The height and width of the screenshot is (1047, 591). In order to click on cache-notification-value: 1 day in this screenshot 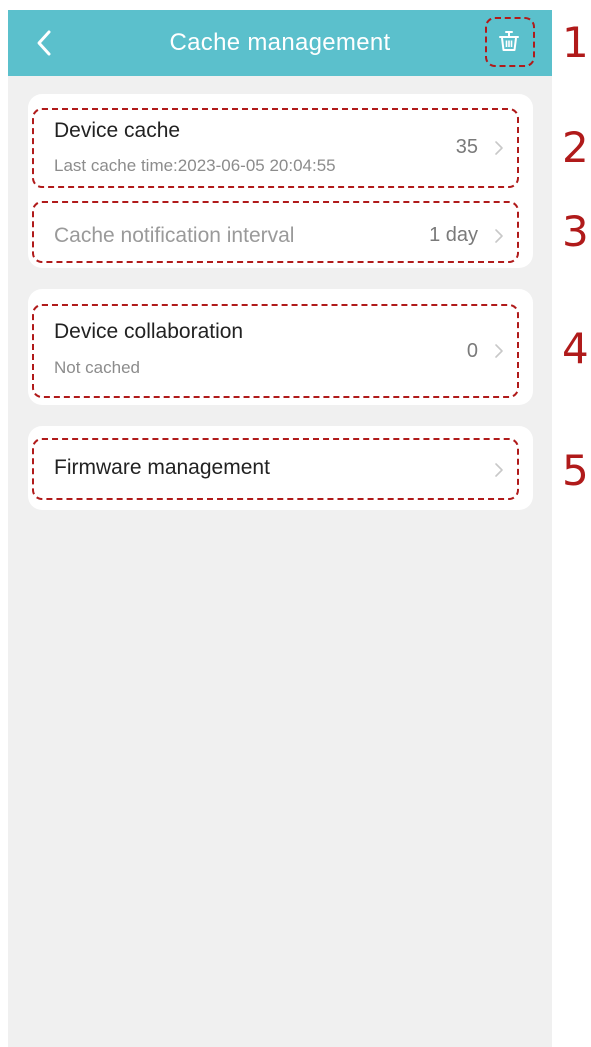, I will do `click(453, 235)`.